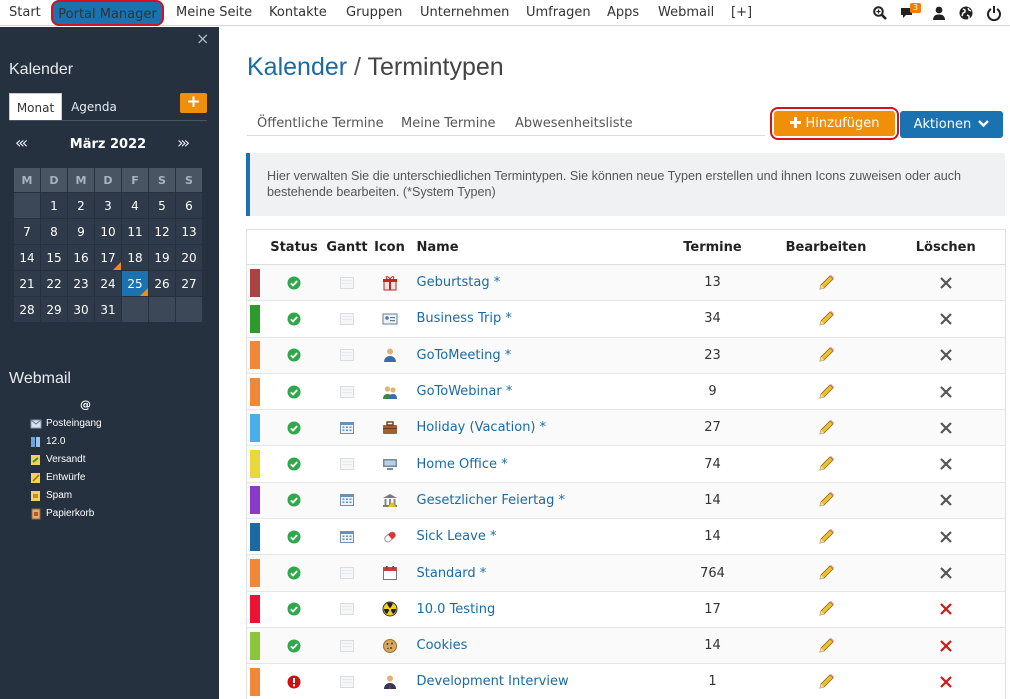 This screenshot has height=699, width=1010. I want to click on add-button: Hinzufügen, so click(834, 123).